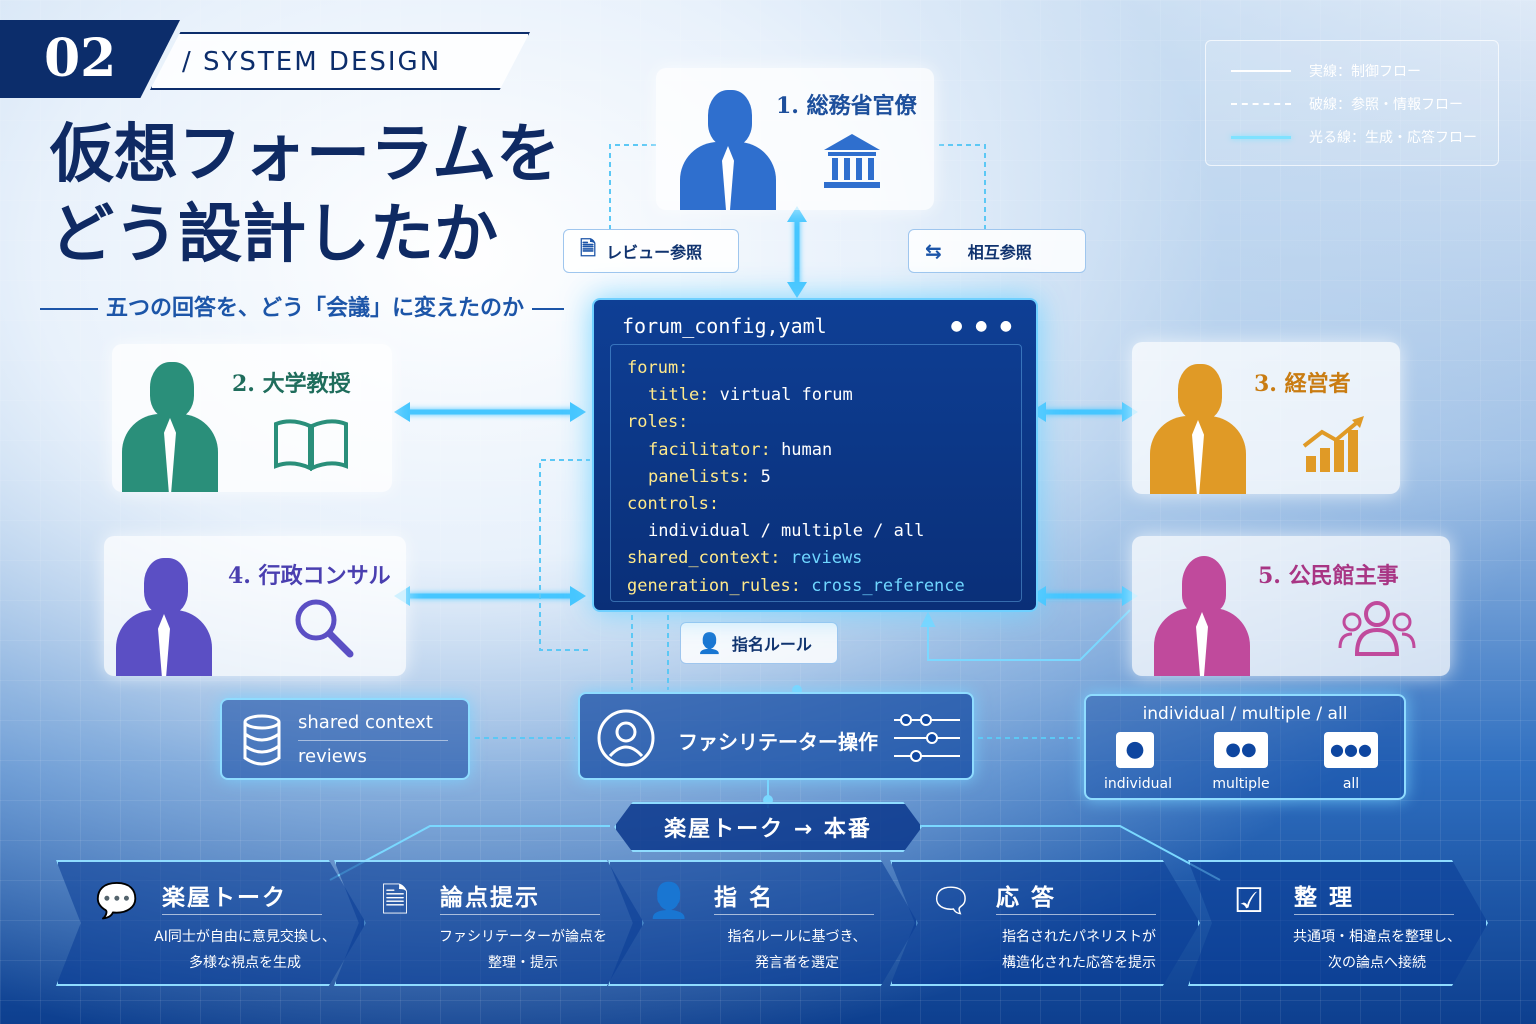 The width and height of the screenshot is (1536, 1024). I want to click on flow-step-nomination: 👤 指 名 指名ルールに基づき、 発言者を選定, so click(763, 923).